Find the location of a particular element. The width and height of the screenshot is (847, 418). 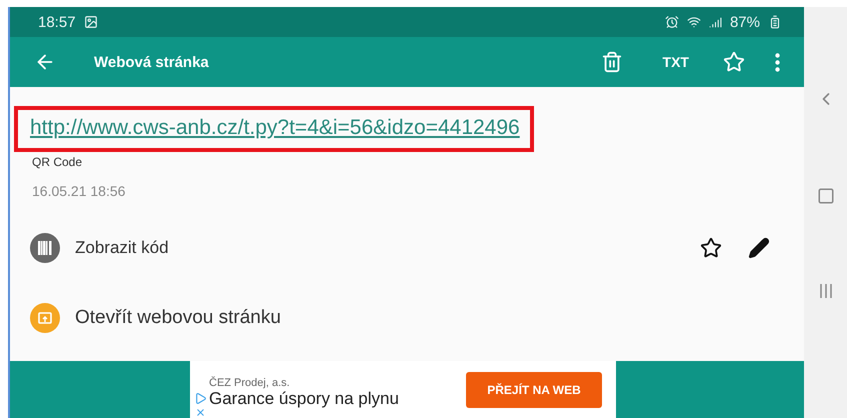

home-nav-button is located at coordinates (825, 196).